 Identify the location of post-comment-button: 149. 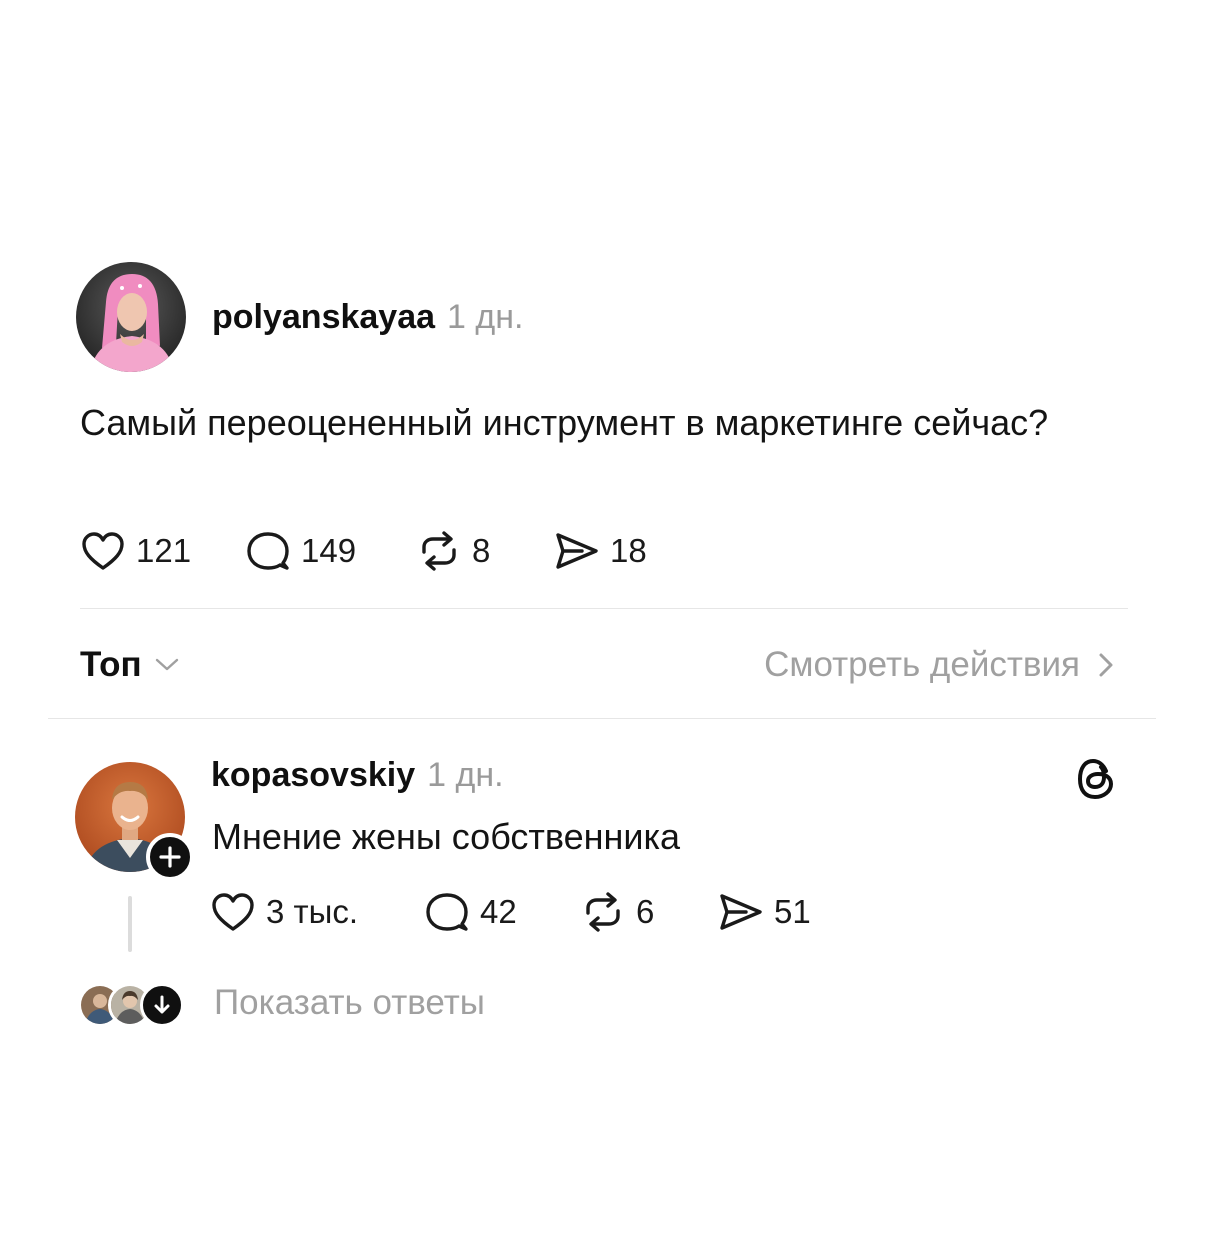
(330, 551).